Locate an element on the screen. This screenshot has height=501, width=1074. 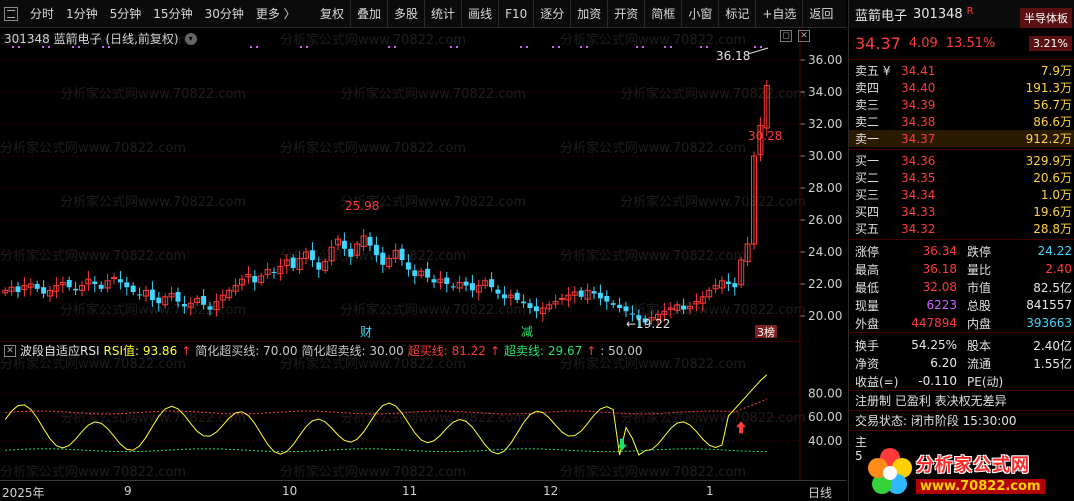
trade-status: 交易状态: 闭市阶段 15:30:00 is located at coordinates (961, 420).